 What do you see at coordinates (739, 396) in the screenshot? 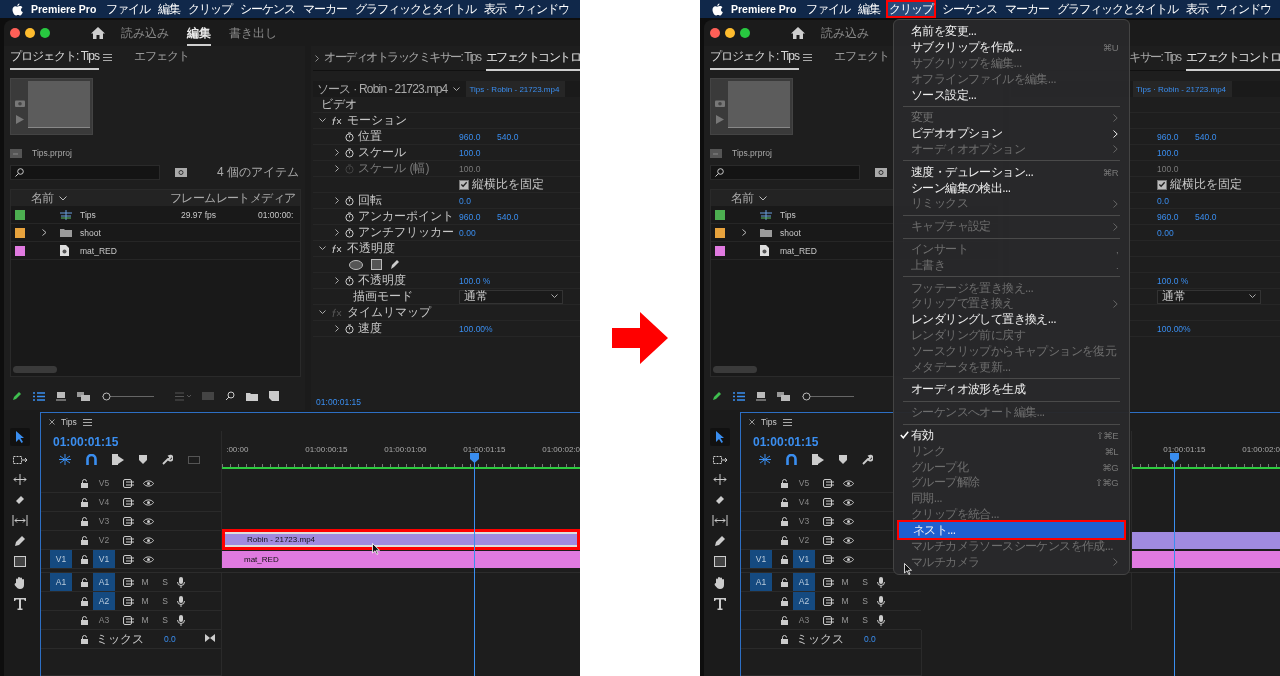
I see `list-view-icon` at bounding box center [739, 396].